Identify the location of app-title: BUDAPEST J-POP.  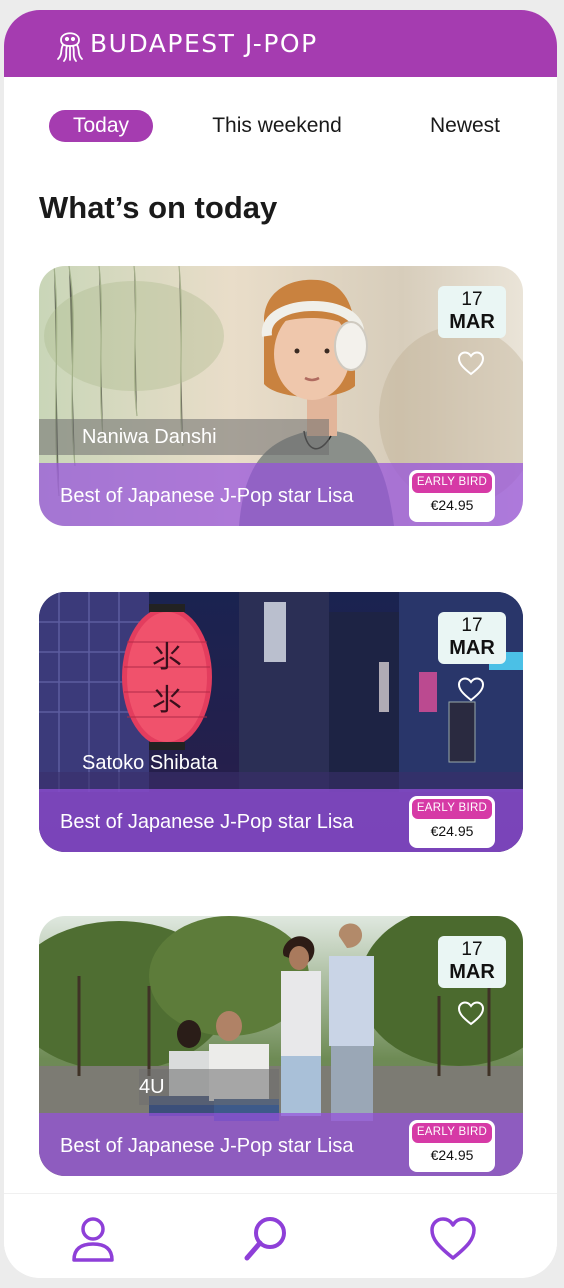
(204, 43).